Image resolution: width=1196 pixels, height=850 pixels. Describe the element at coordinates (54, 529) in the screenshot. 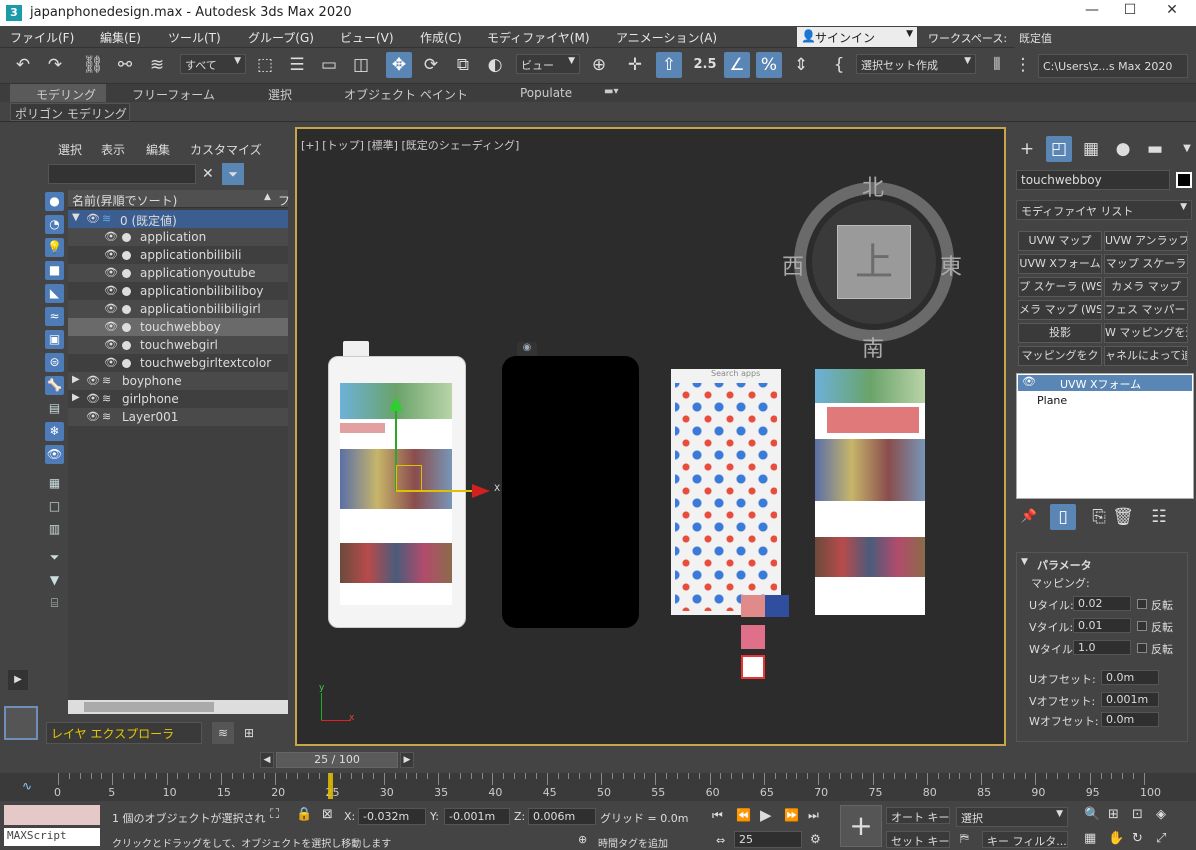

I see `invert-display-icon: ▥` at that location.